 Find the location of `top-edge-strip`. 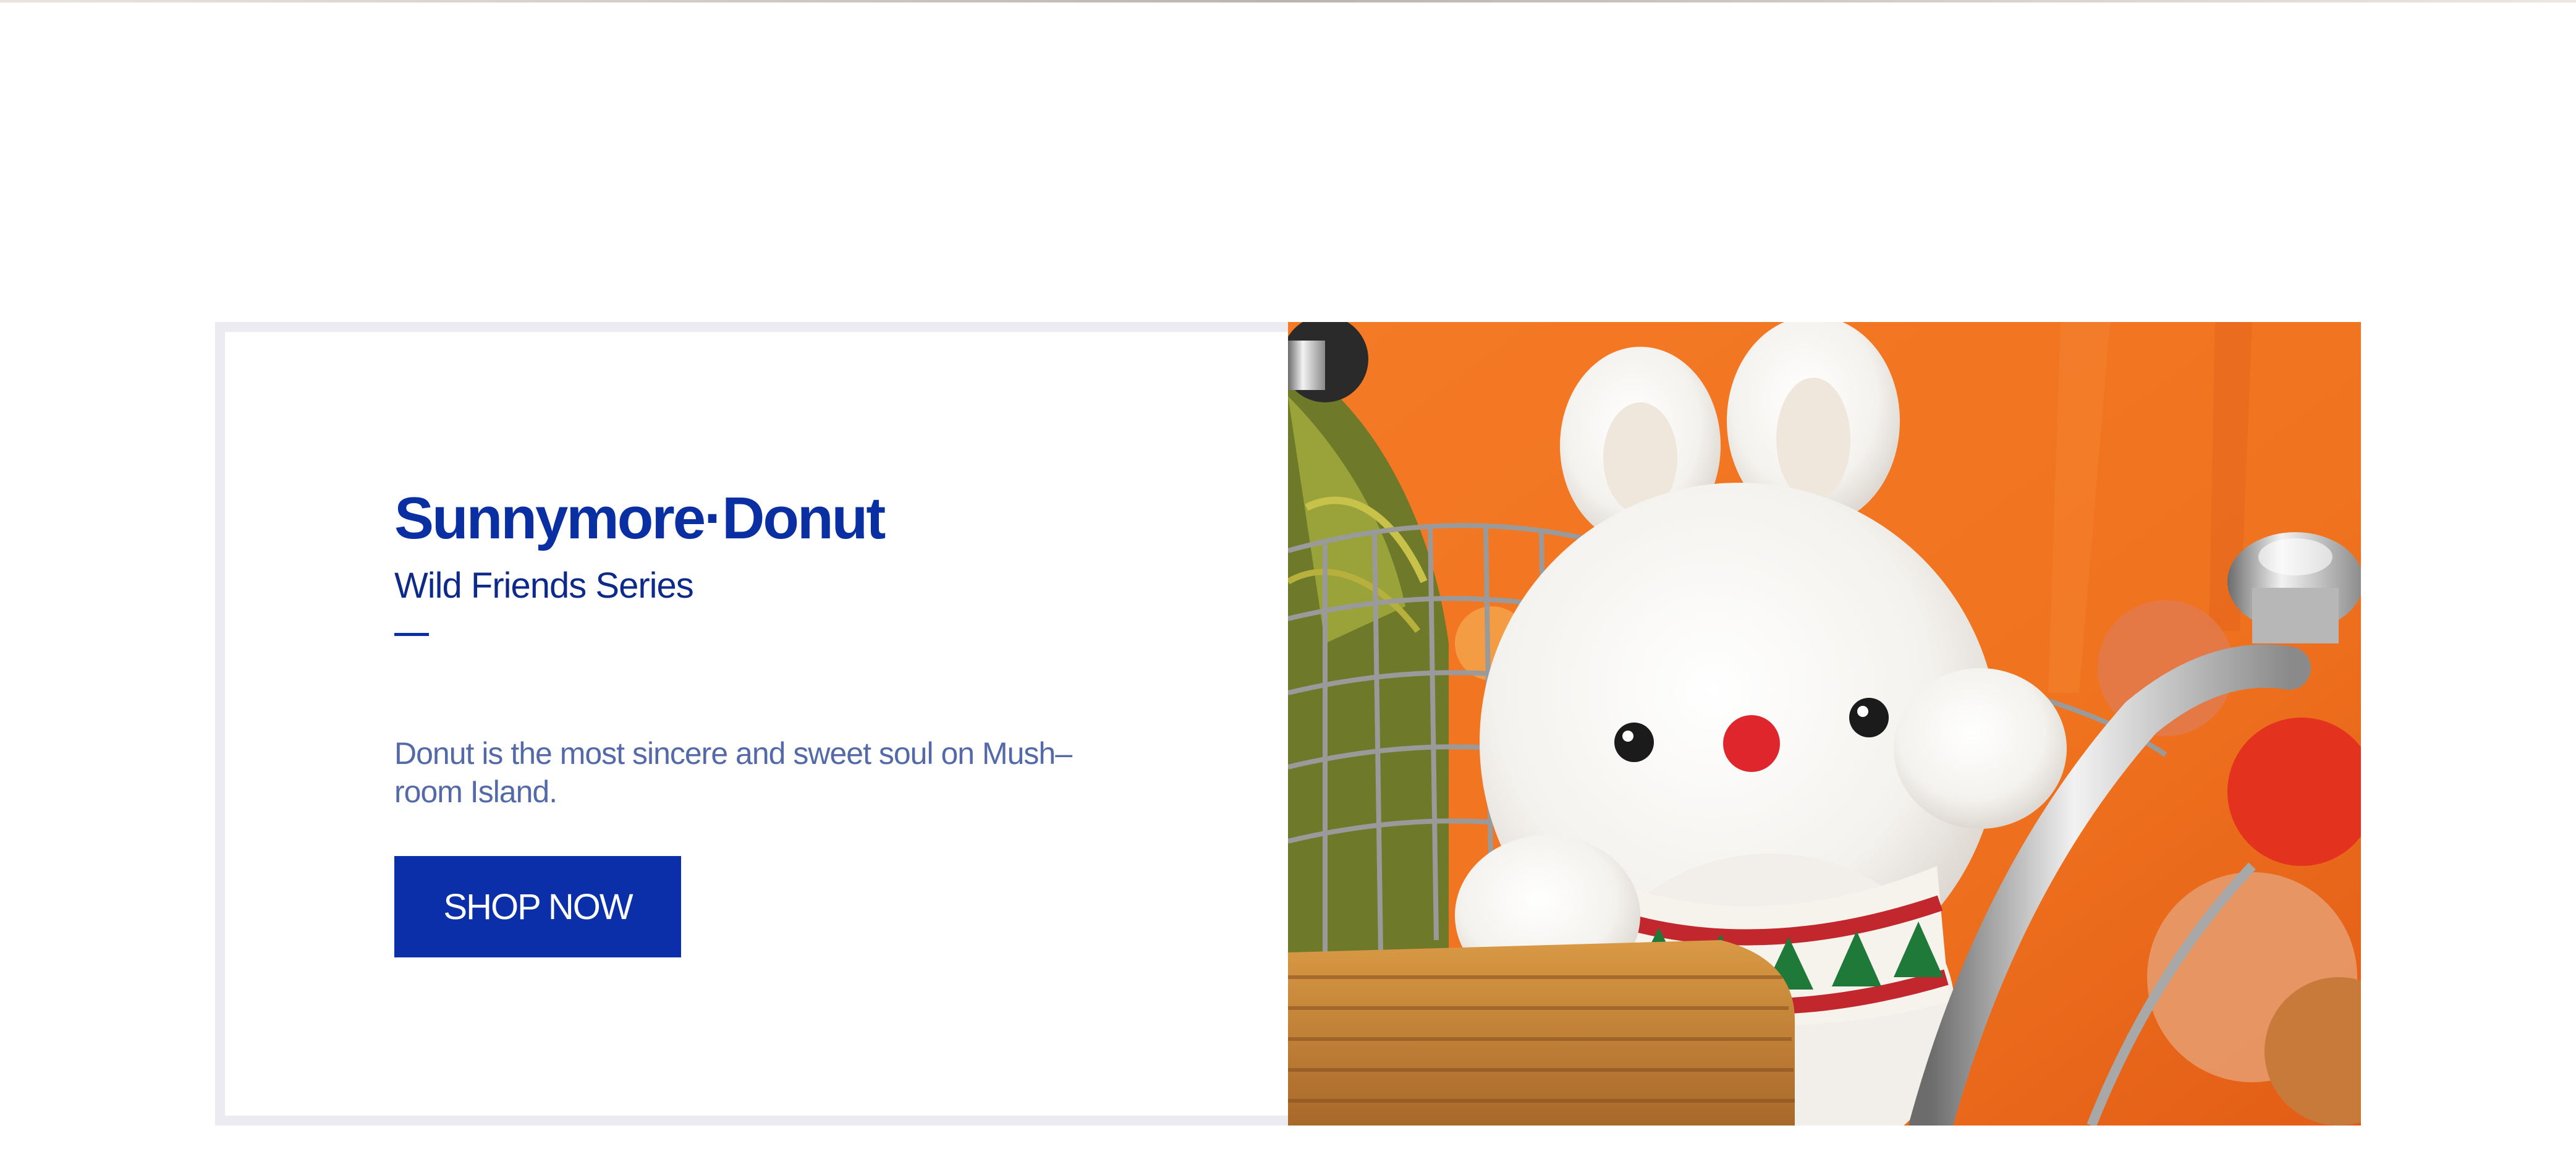

top-edge-strip is located at coordinates (1288, 1).